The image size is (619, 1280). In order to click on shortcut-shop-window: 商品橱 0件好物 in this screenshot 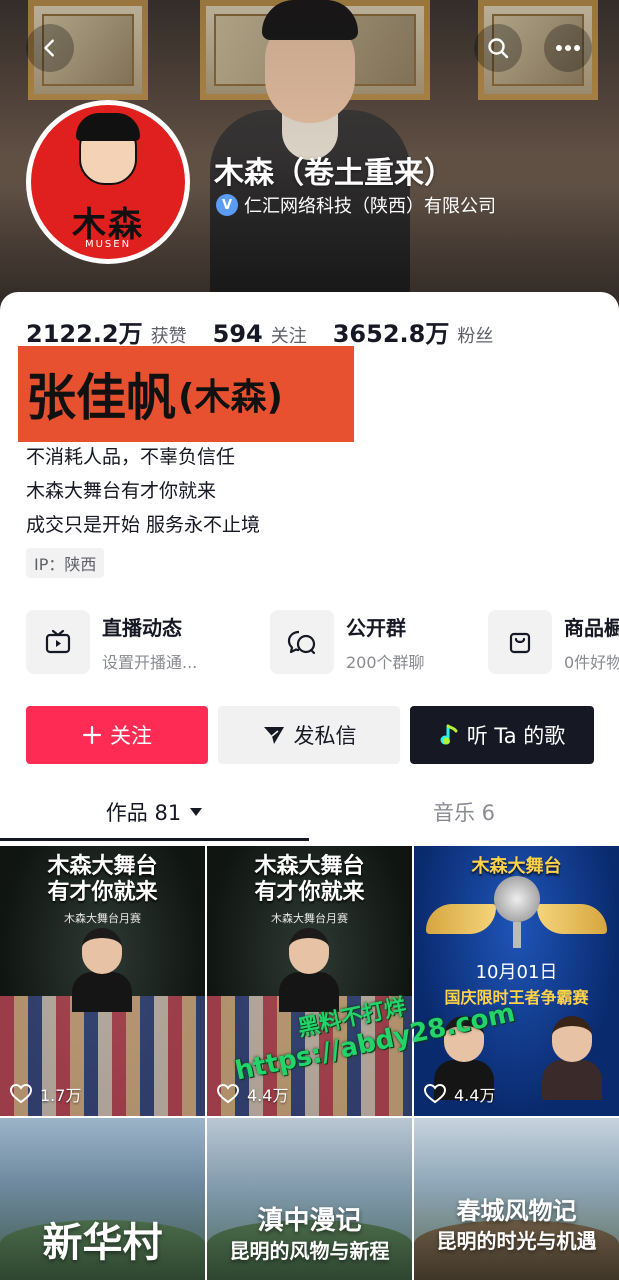, I will do `click(553, 642)`.